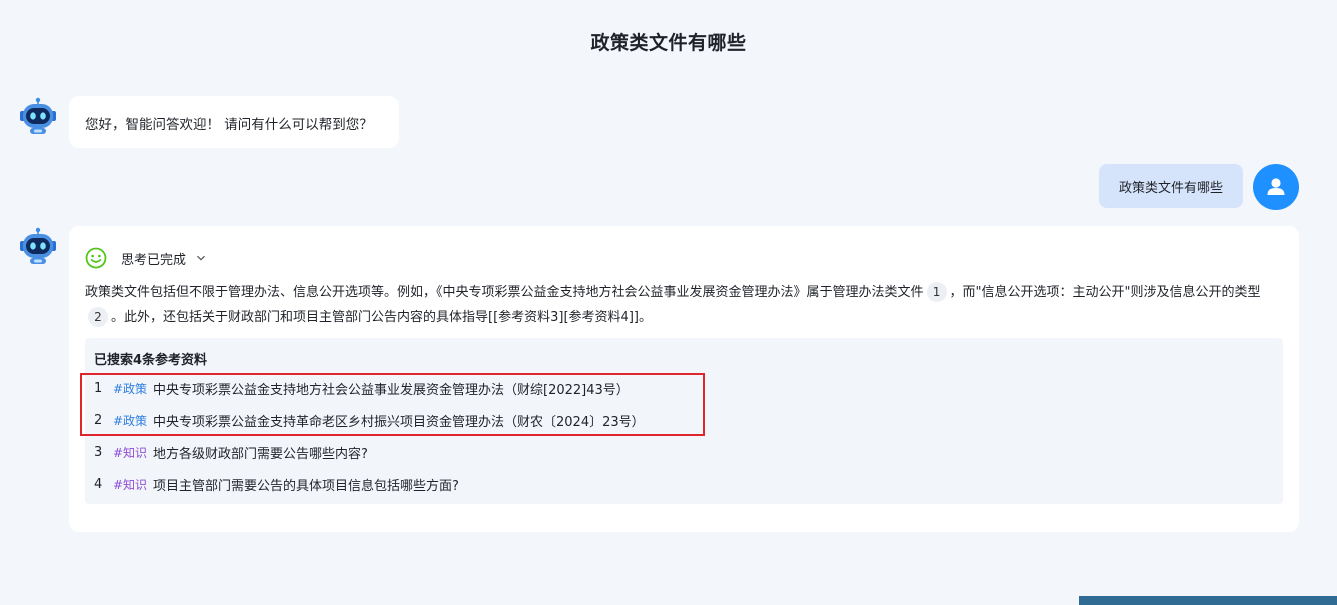 The height and width of the screenshot is (605, 1337). I want to click on reference-index: 3, so click(98, 452).